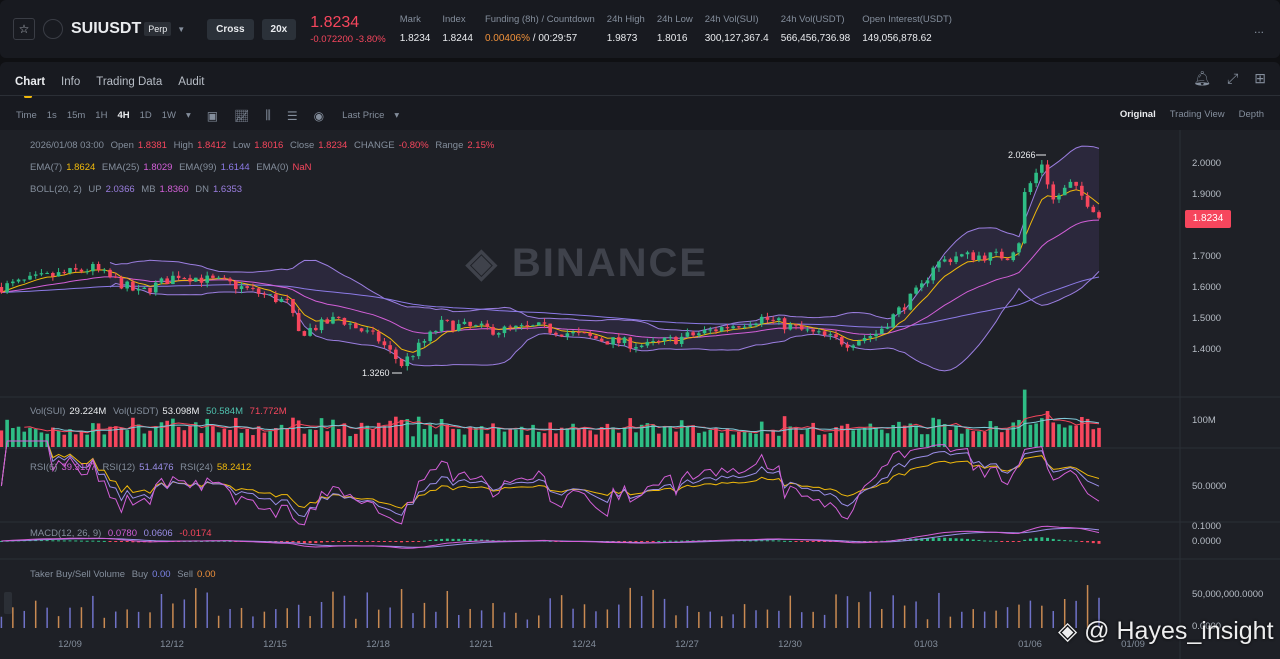 The height and width of the screenshot is (659, 1280). I want to click on vol-usdt-value: 53.098M, so click(181, 411).